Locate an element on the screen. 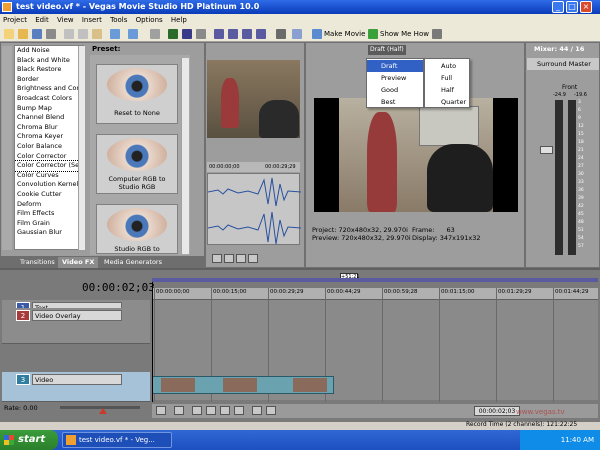  fx-list-item: Black Restore is located at coordinates (49, 70).